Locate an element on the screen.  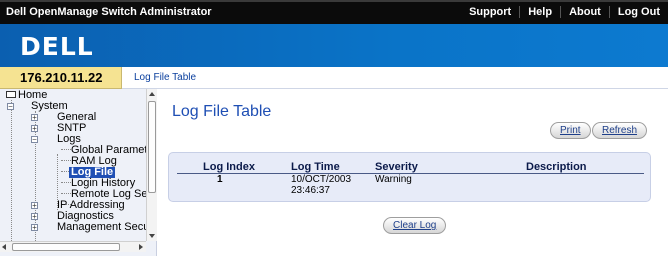
support-link: Support is located at coordinates (490, 12).